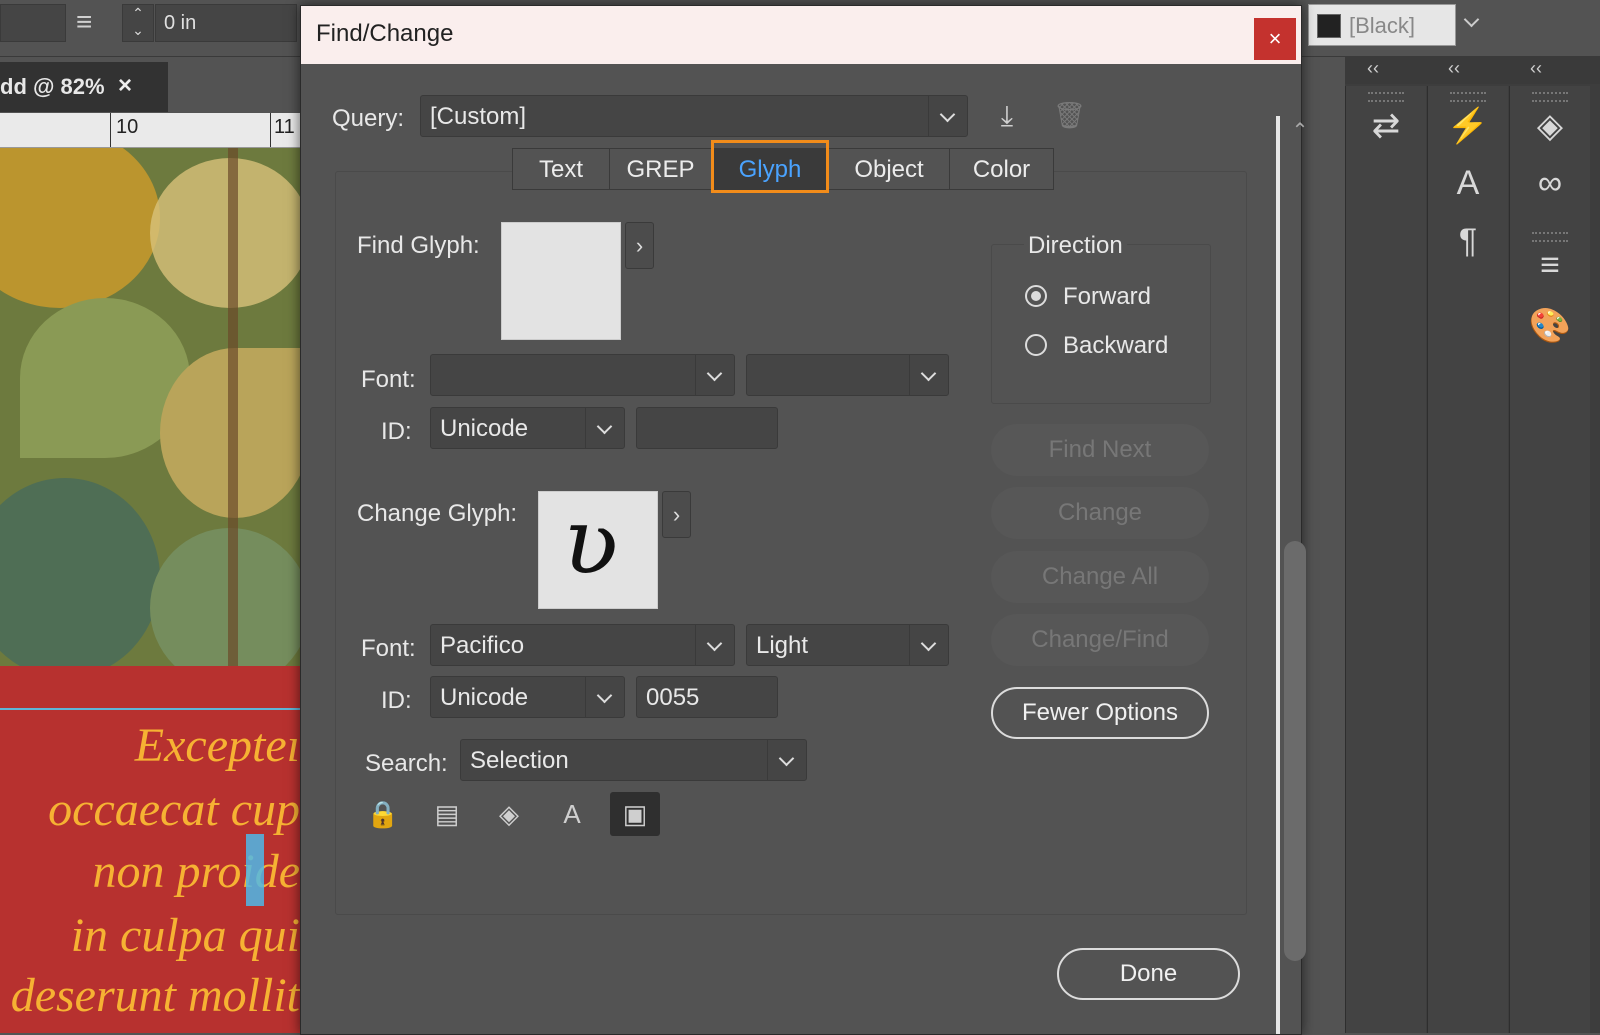 Image resolution: width=1600 pixels, height=1035 pixels. What do you see at coordinates (127, 127) in the screenshot?
I see `ruler-label: 10` at bounding box center [127, 127].